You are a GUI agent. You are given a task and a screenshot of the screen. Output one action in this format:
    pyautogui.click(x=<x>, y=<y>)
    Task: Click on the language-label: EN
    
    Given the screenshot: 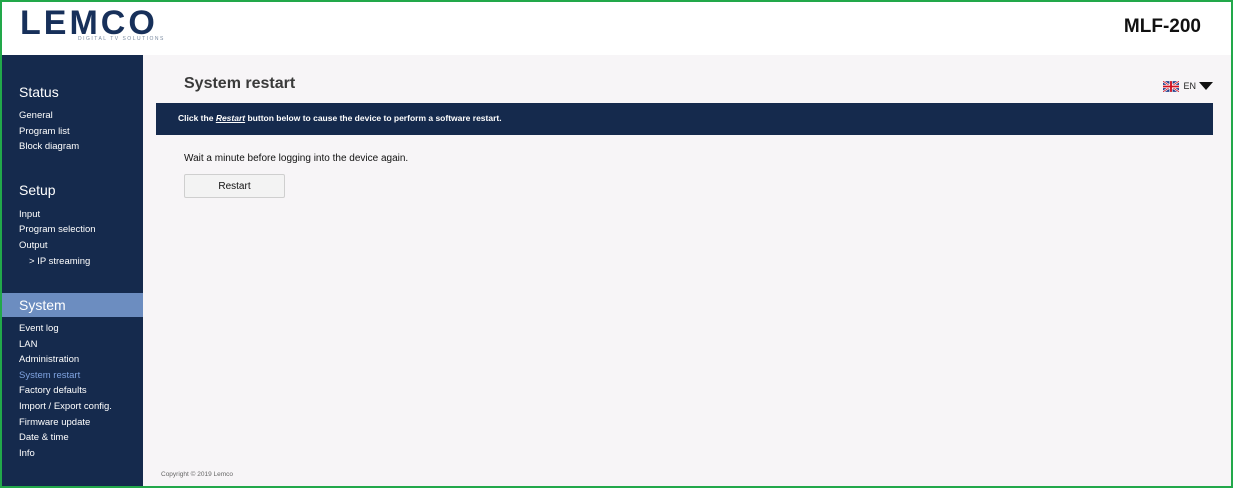 What is the action you would take?
    pyautogui.click(x=1189, y=86)
    